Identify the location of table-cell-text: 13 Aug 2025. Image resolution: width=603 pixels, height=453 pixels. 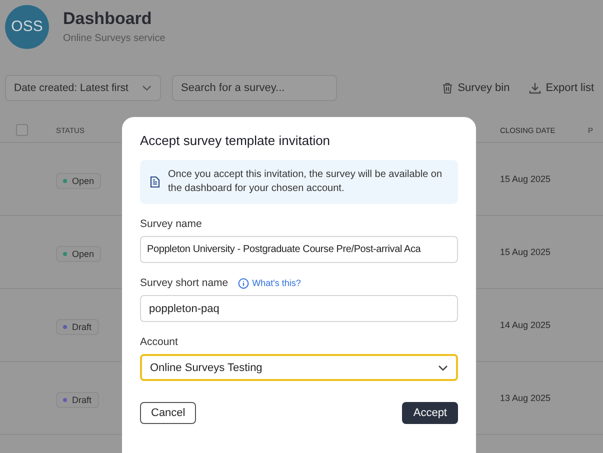
(526, 398).